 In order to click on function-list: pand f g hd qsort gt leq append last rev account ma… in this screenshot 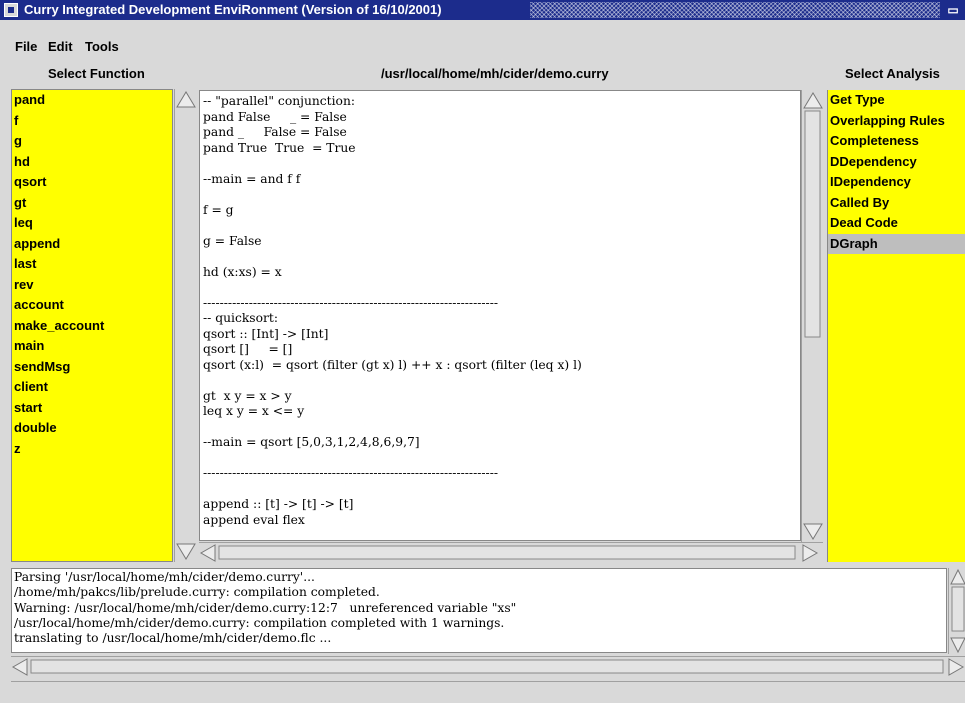, I will do `click(92, 325)`.